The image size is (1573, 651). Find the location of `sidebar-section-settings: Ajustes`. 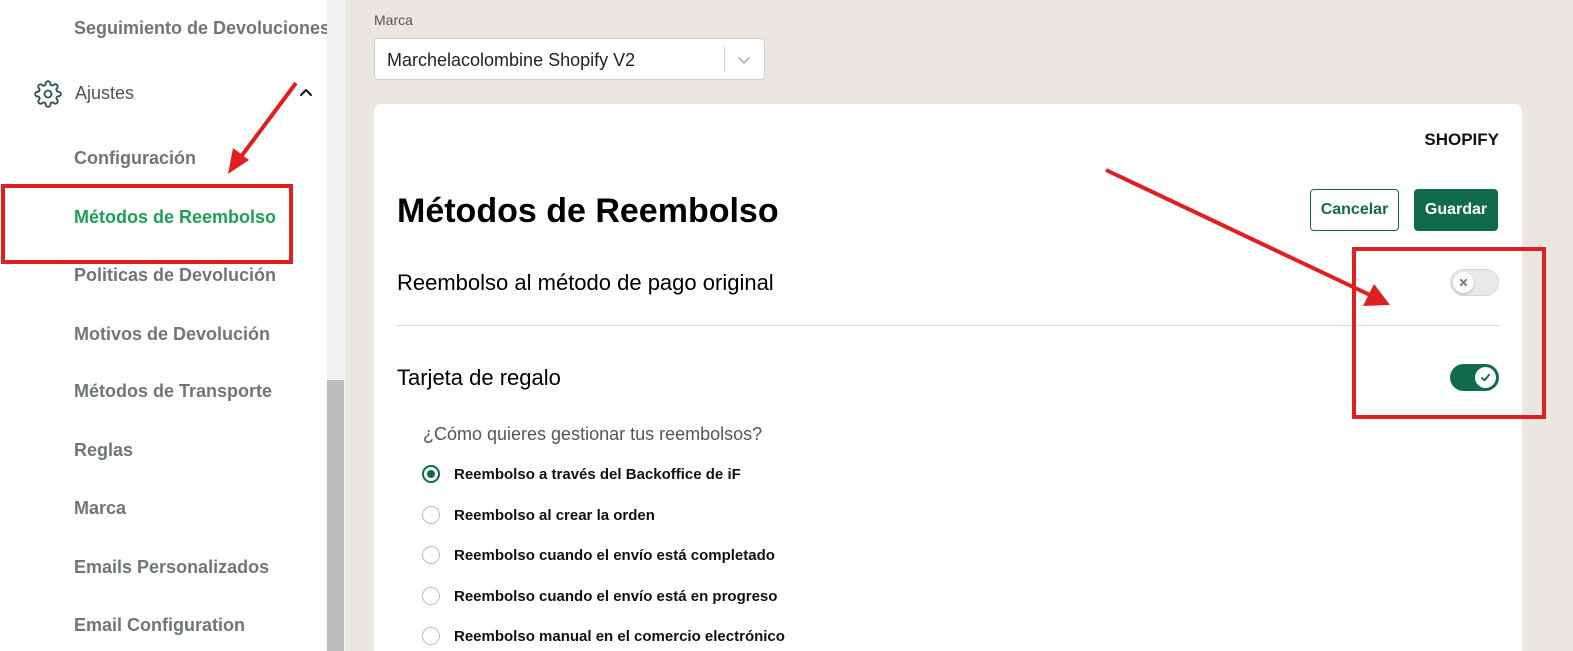

sidebar-section-settings: Ajustes is located at coordinates (179, 93).